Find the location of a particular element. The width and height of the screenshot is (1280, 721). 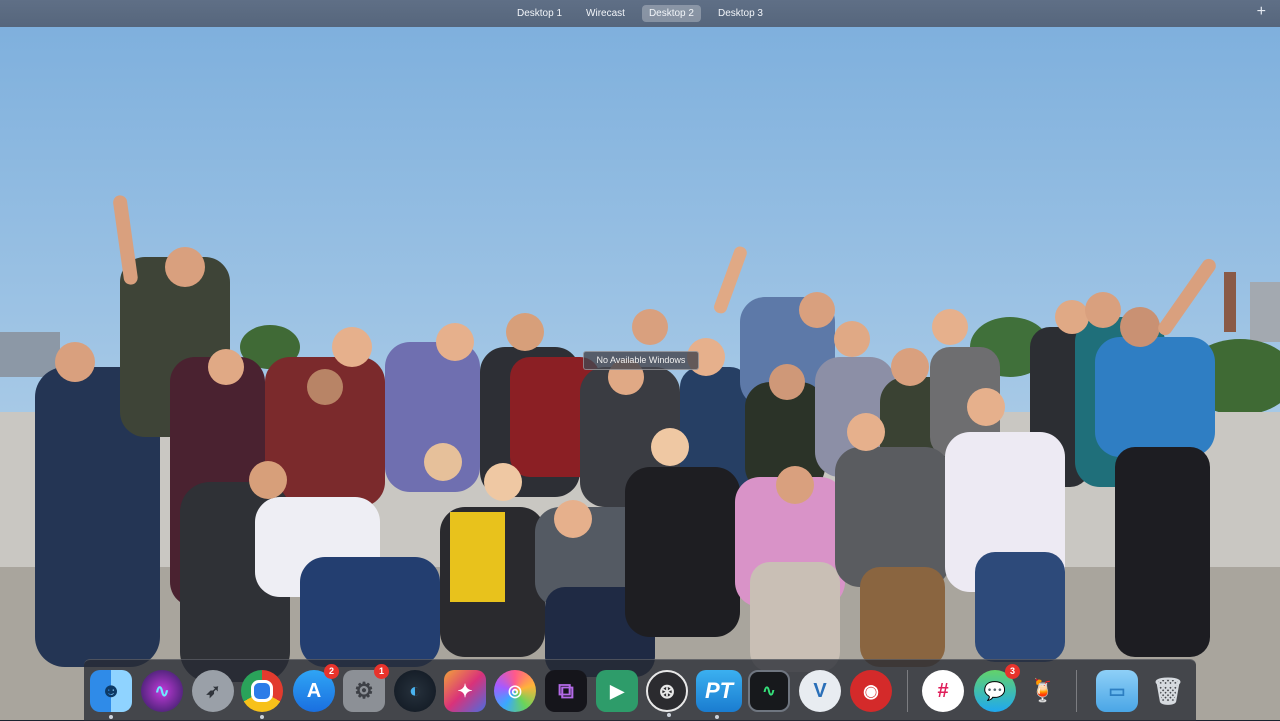

motion-icon: ◎ is located at coordinates (515, 691).